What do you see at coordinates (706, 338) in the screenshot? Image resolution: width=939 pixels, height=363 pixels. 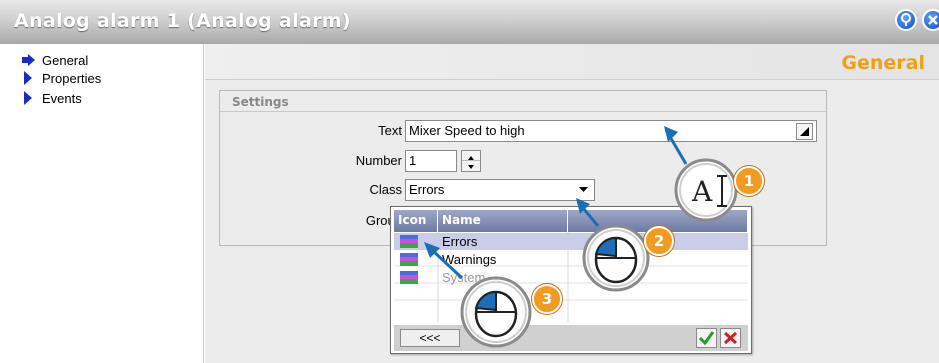 I see `checkmark-icon` at bounding box center [706, 338].